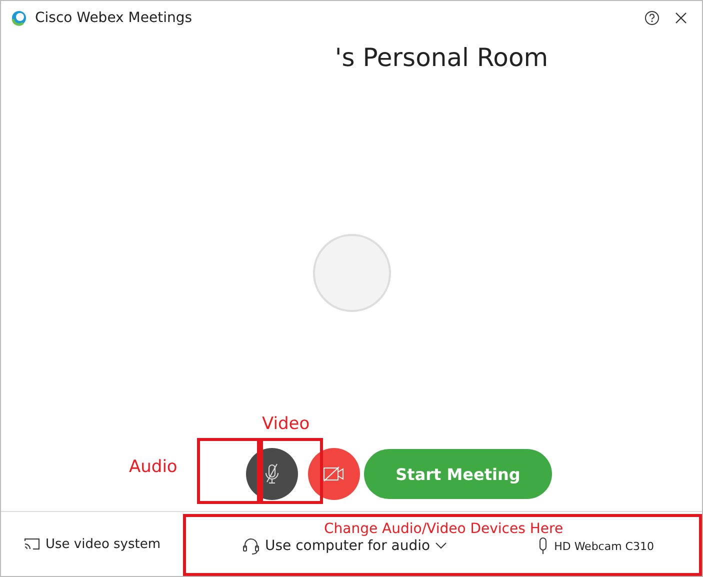 The width and height of the screenshot is (703, 577). I want to click on camera-device-button: HD Webcam C310, so click(595, 546).